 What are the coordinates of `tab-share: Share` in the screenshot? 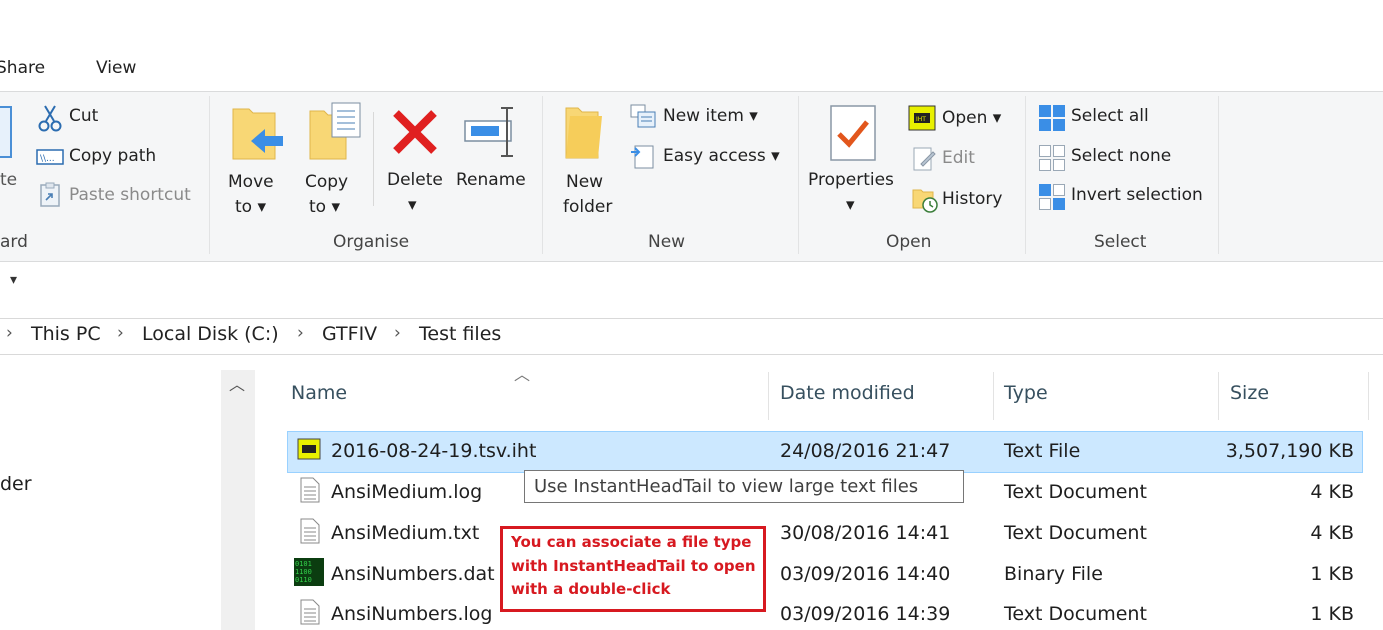 It's located at (22, 68).